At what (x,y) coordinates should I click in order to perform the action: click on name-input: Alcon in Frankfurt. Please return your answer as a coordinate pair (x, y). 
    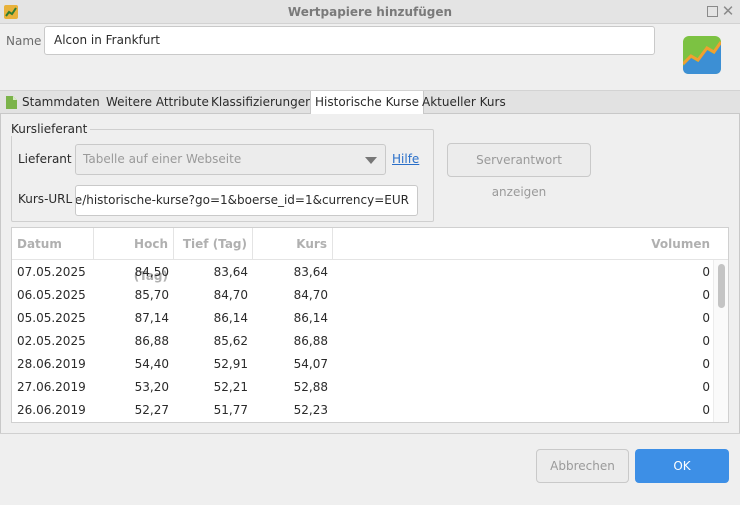
    Looking at the image, I should click on (349, 40).